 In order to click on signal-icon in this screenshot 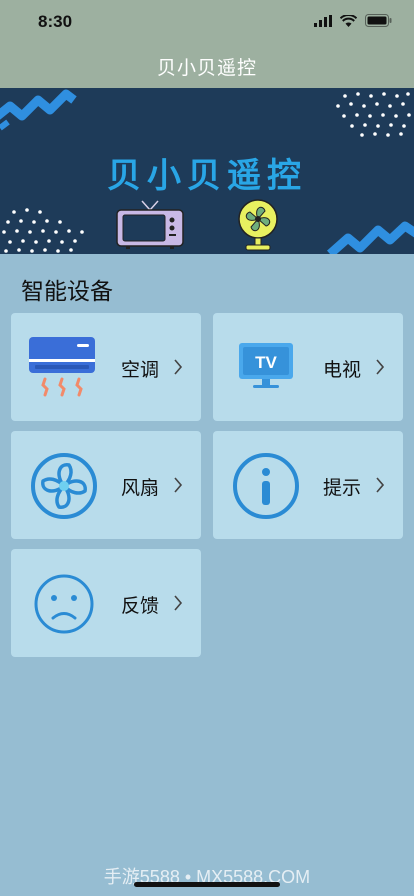, I will do `click(323, 20)`.